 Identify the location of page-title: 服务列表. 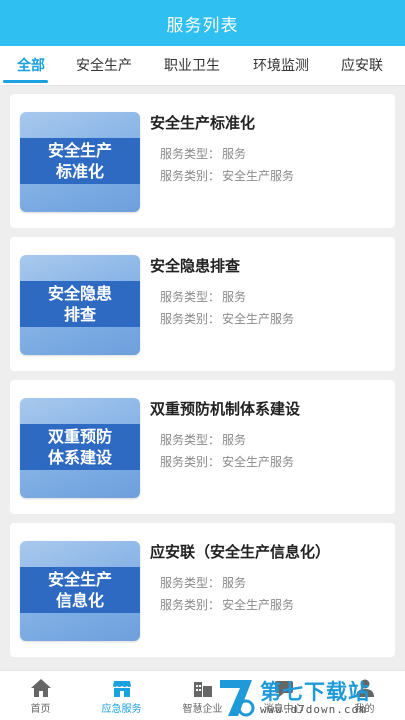
(202, 25).